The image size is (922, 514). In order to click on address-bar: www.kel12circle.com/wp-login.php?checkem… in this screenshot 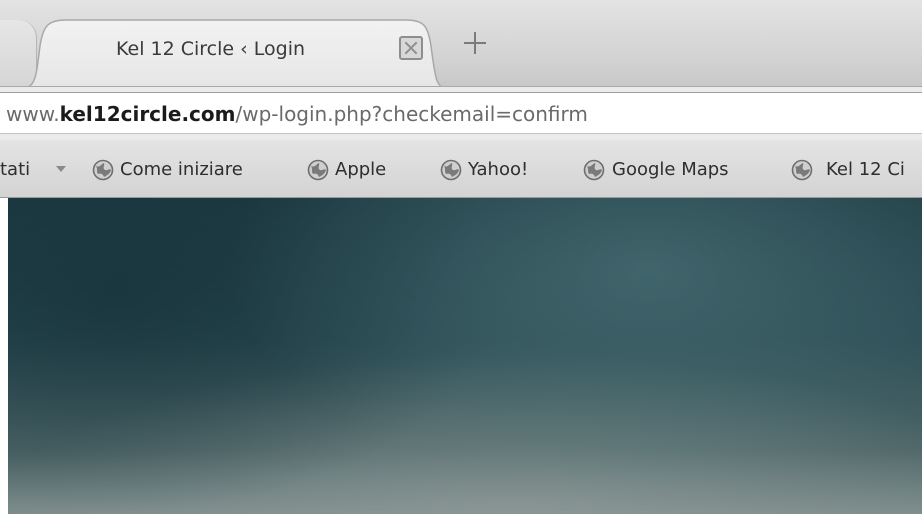, I will do `click(461, 113)`.